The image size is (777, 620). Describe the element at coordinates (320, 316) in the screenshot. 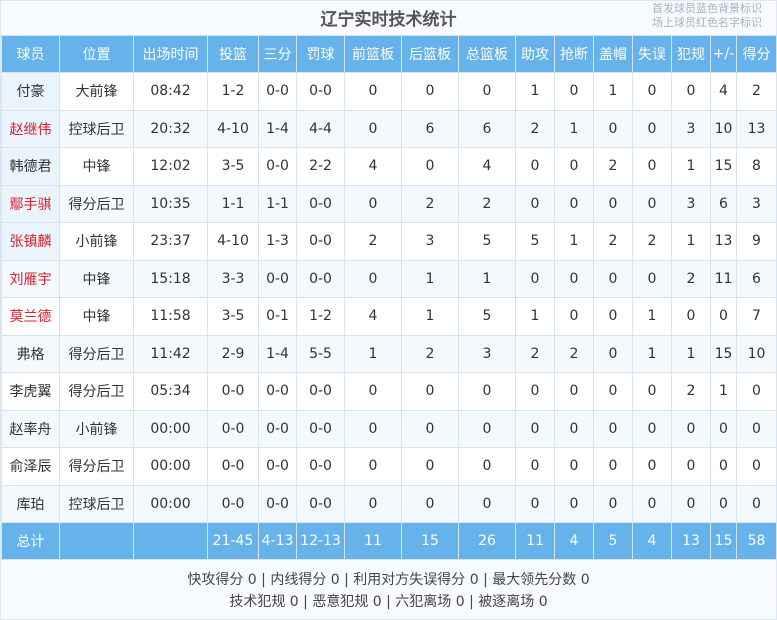

I see `player-ft: 1-2` at that location.